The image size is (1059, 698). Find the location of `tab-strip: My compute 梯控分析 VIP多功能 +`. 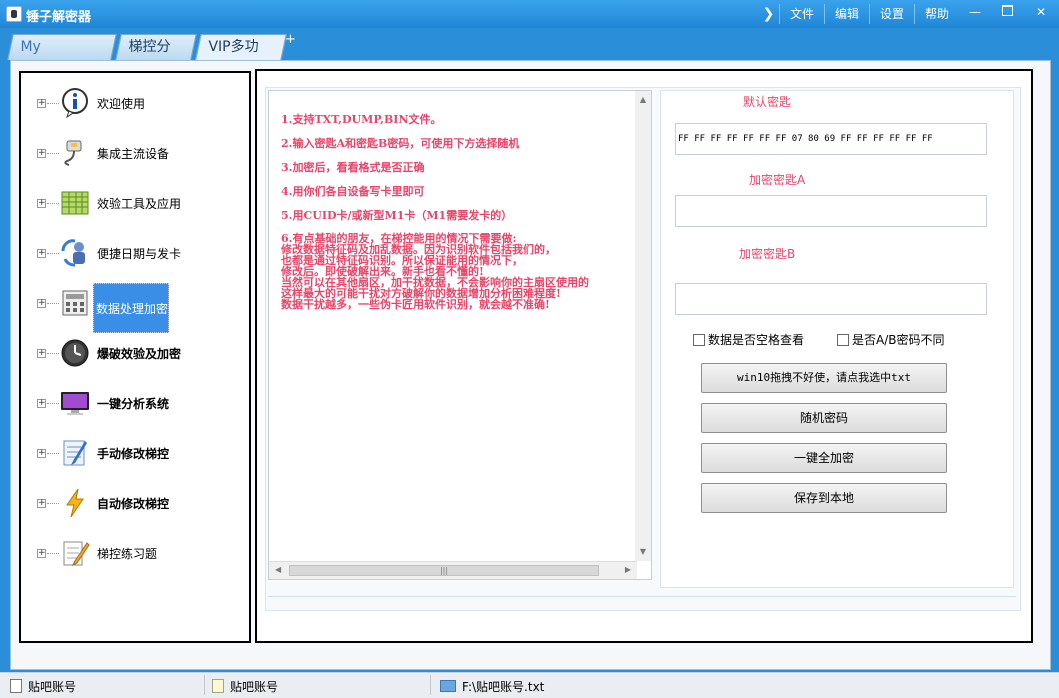

tab-strip: My compute 梯控分析 VIP多功能 + is located at coordinates (529, 53).